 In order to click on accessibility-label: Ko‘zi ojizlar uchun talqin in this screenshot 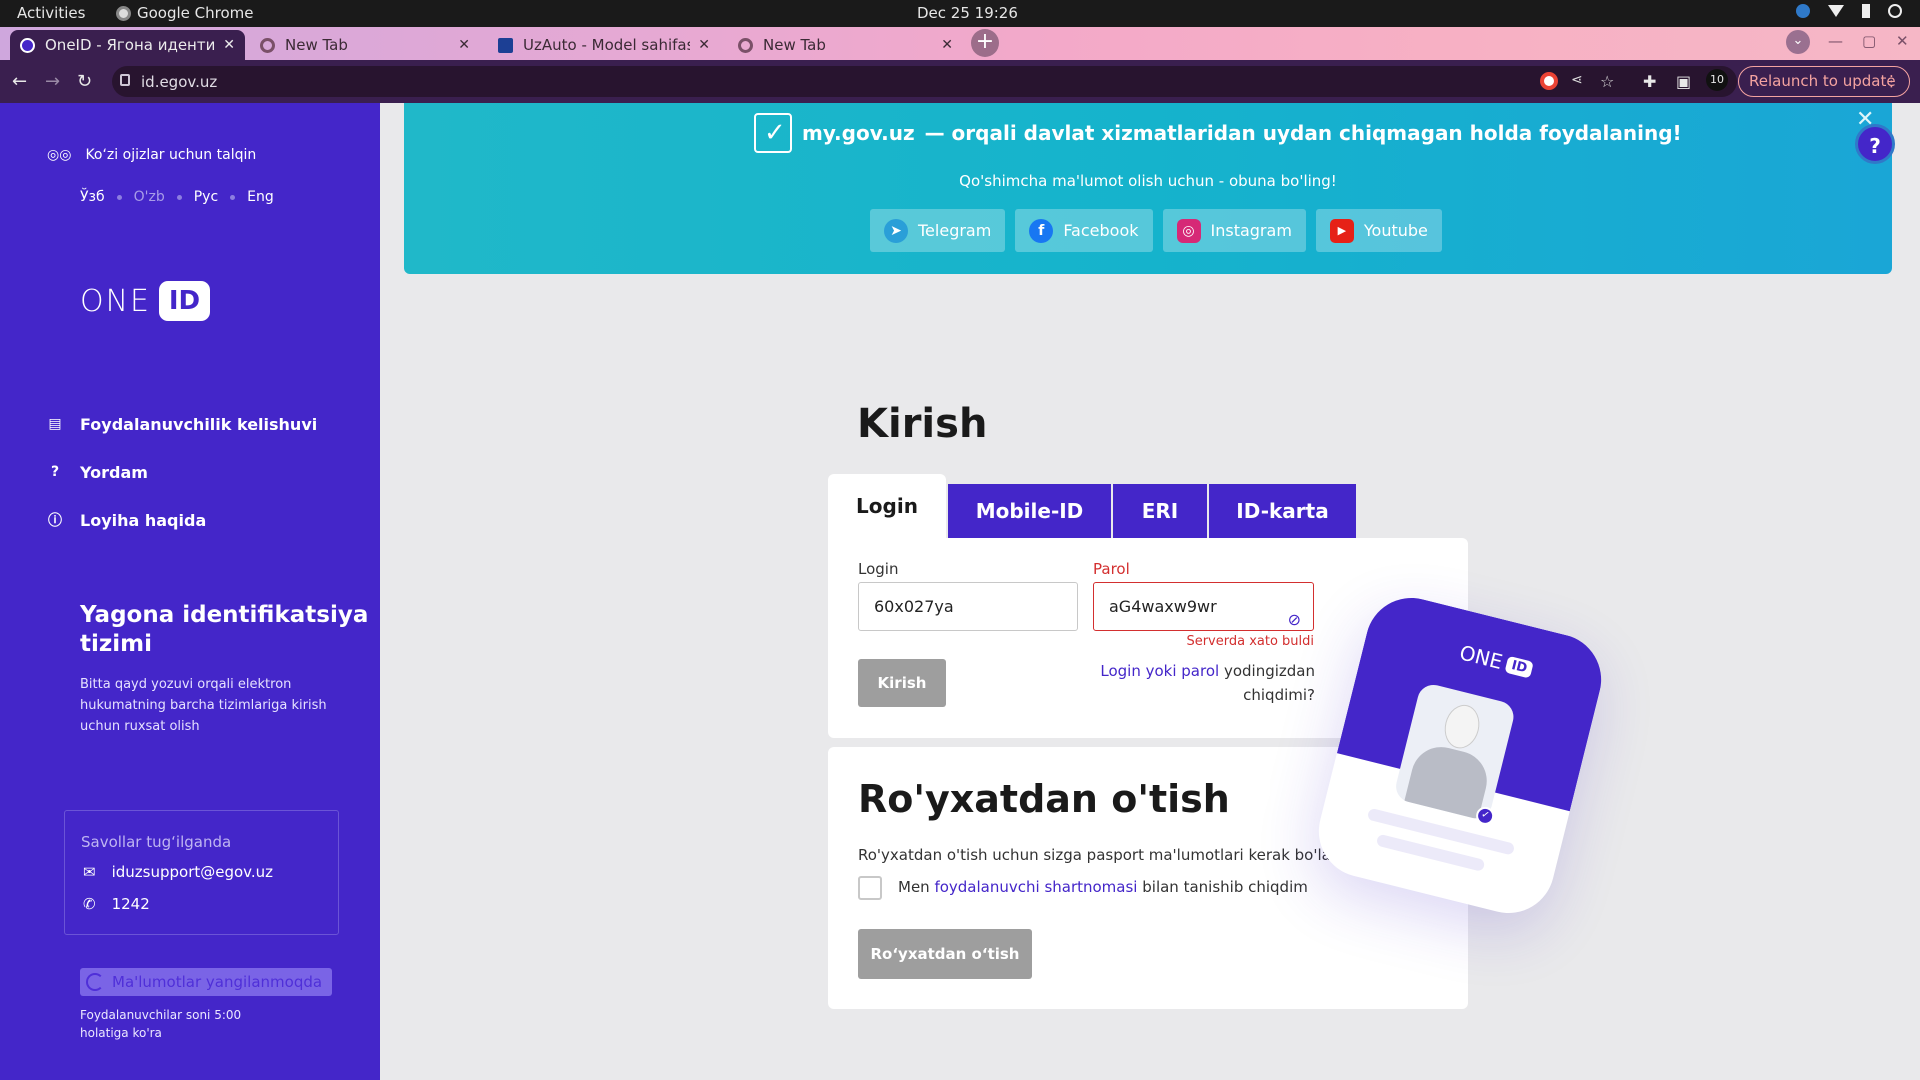, I will do `click(171, 155)`.